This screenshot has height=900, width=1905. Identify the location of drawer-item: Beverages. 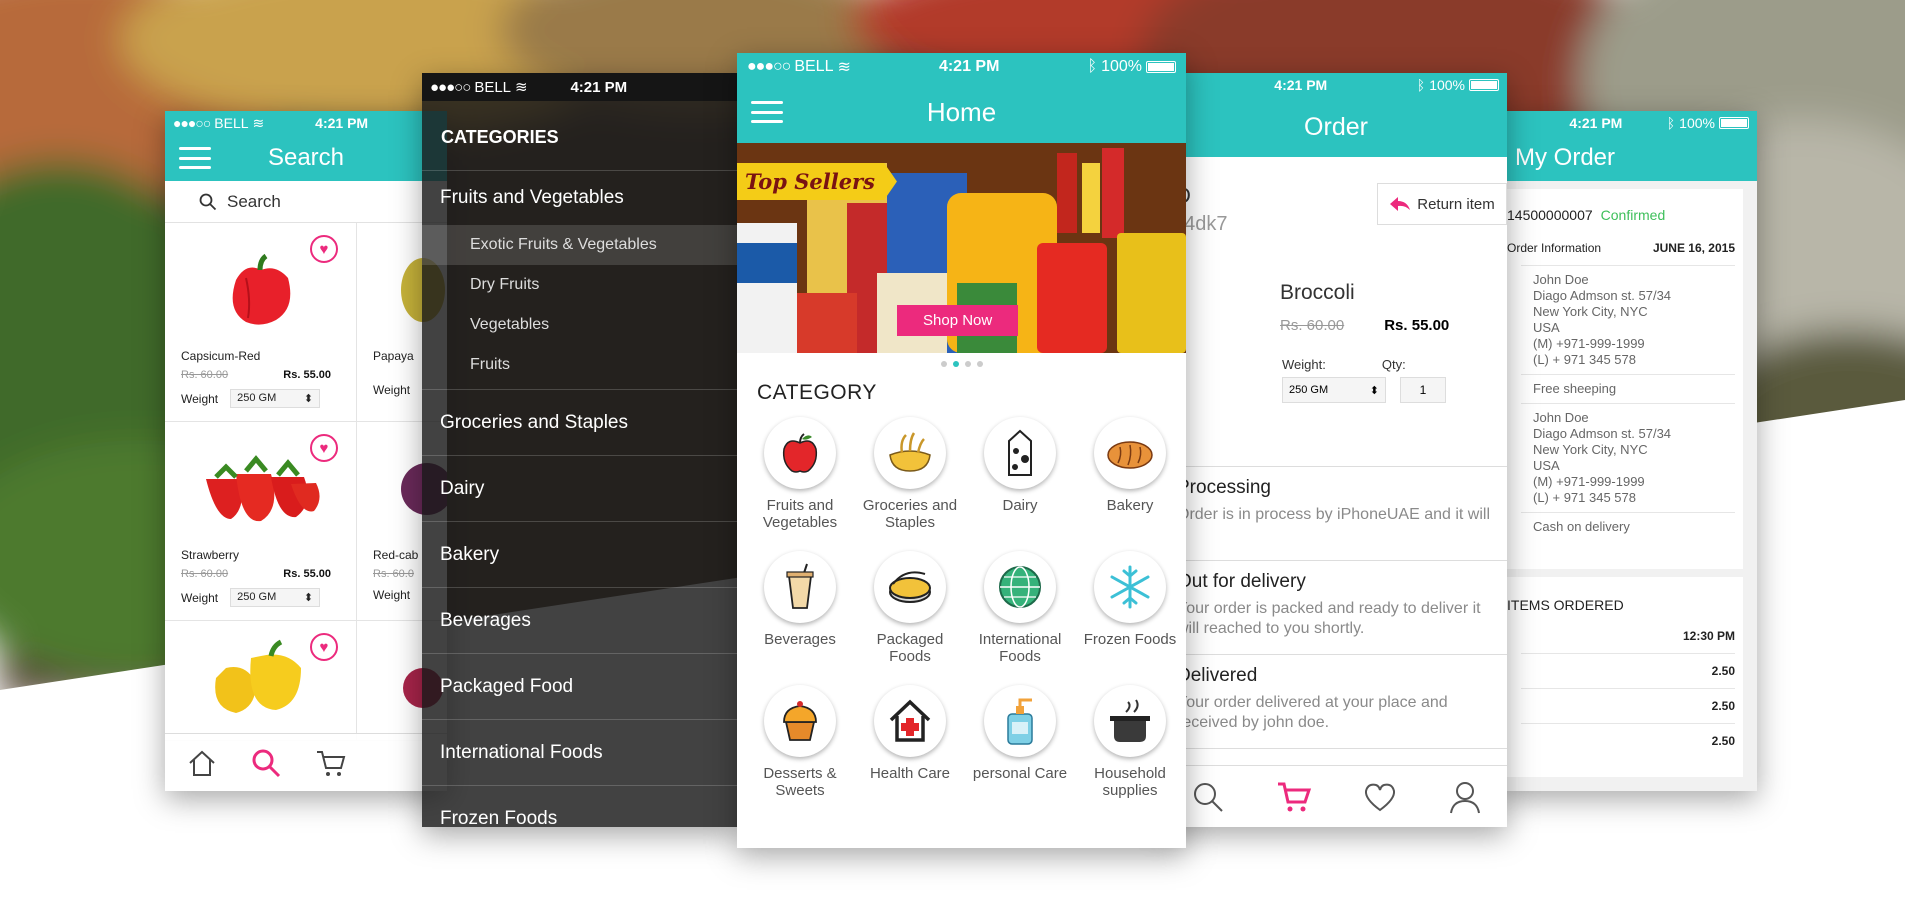
(580, 621).